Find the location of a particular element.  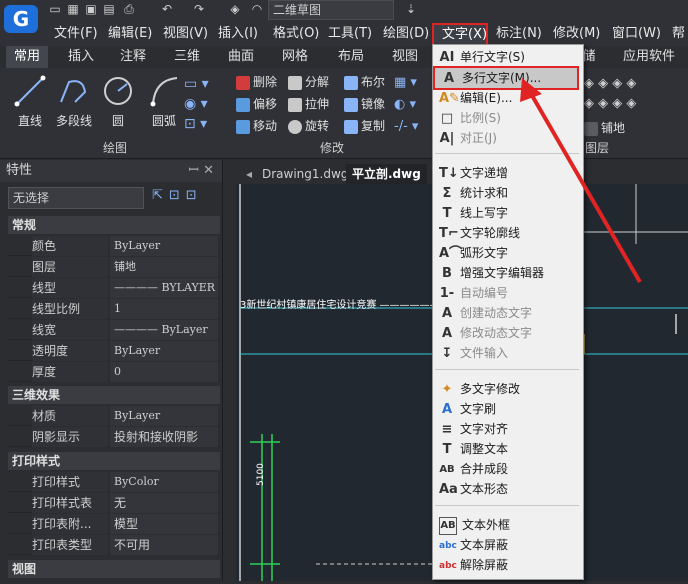

red-arrow-head is located at coordinates (531, 90).